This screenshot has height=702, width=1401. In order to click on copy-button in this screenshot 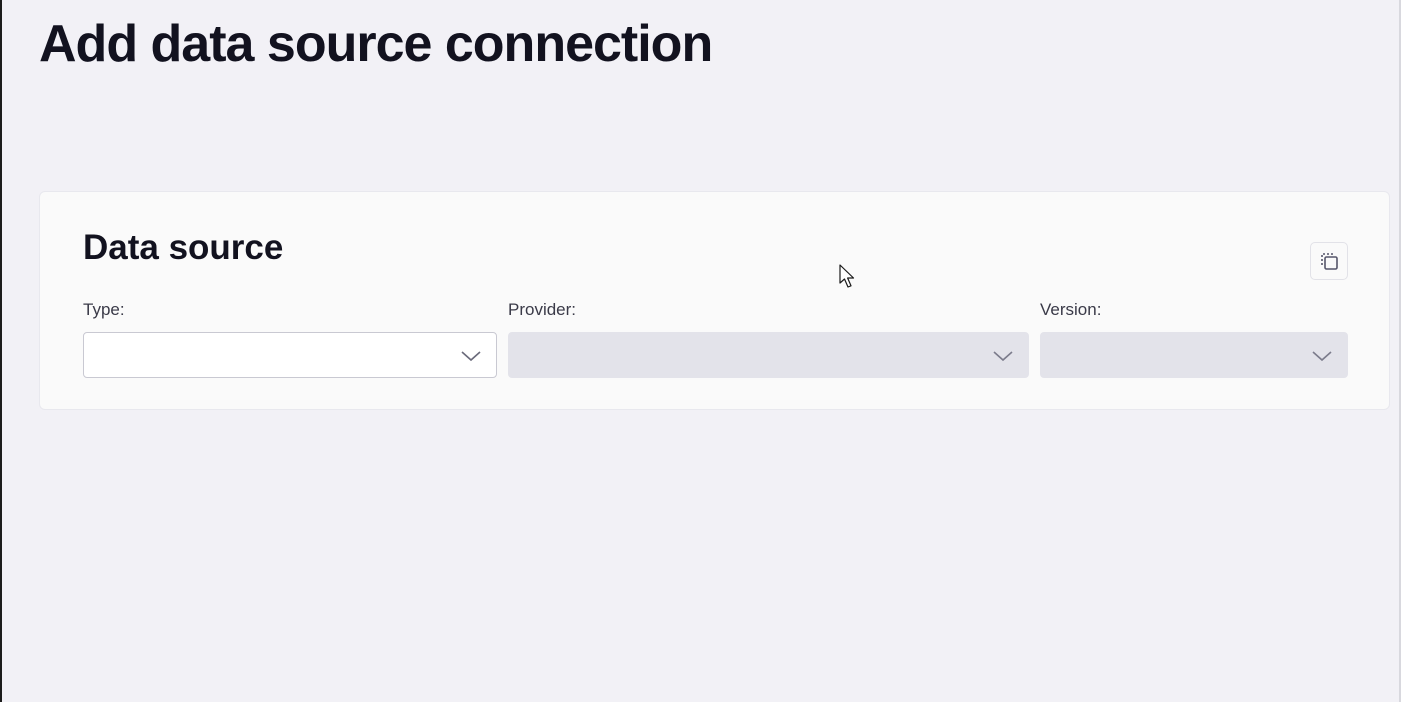, I will do `click(1329, 261)`.